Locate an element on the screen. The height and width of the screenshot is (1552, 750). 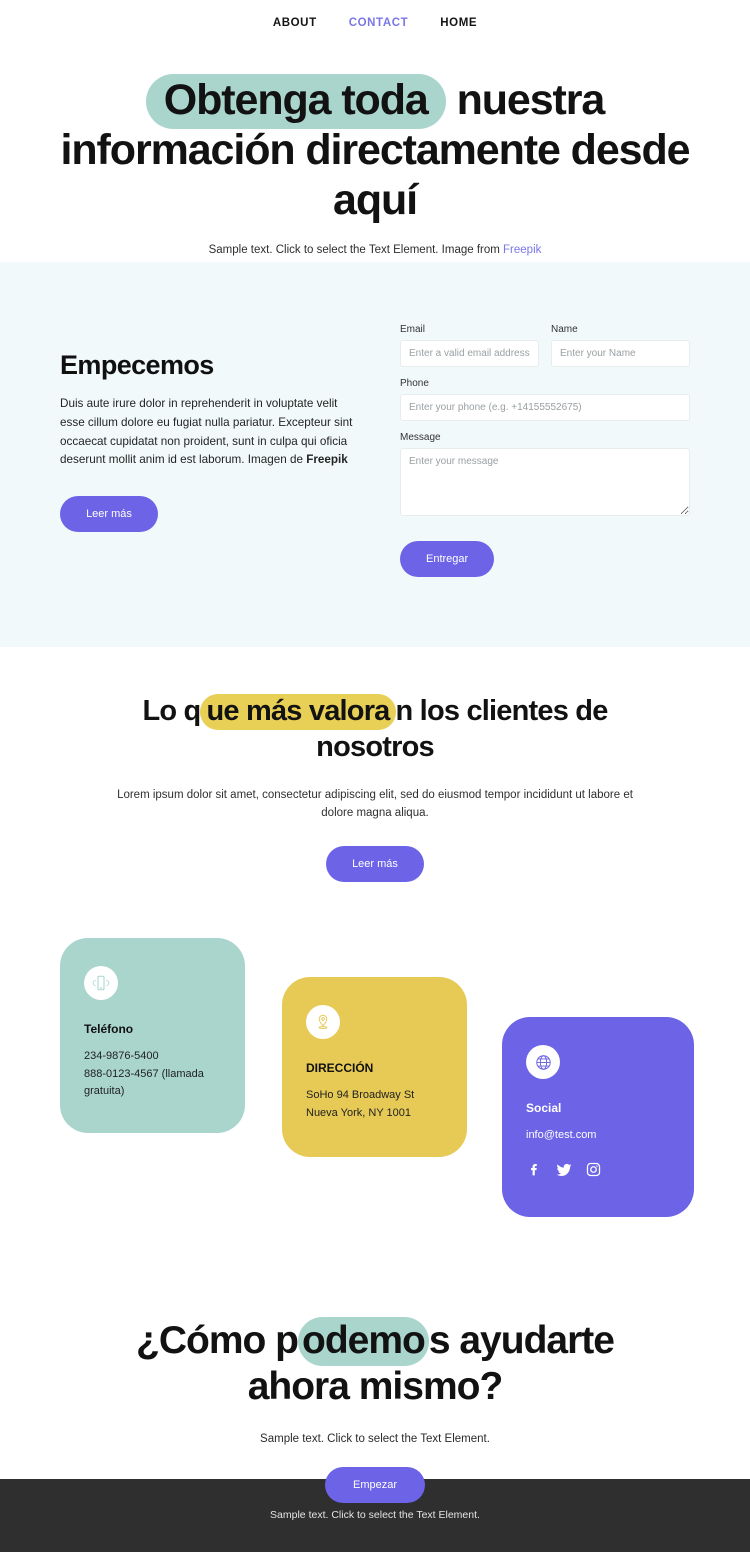
cta-start-button: Empezar is located at coordinates (375, 1484).